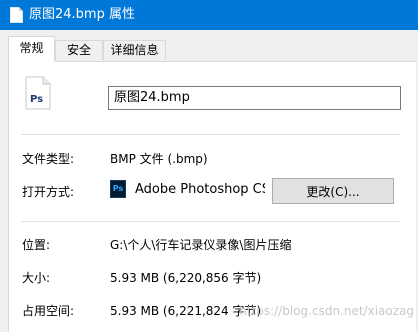  What do you see at coordinates (326, 311) in the screenshot?
I see `watermark: https://blog.csdn.net/xiaozag` at bounding box center [326, 311].